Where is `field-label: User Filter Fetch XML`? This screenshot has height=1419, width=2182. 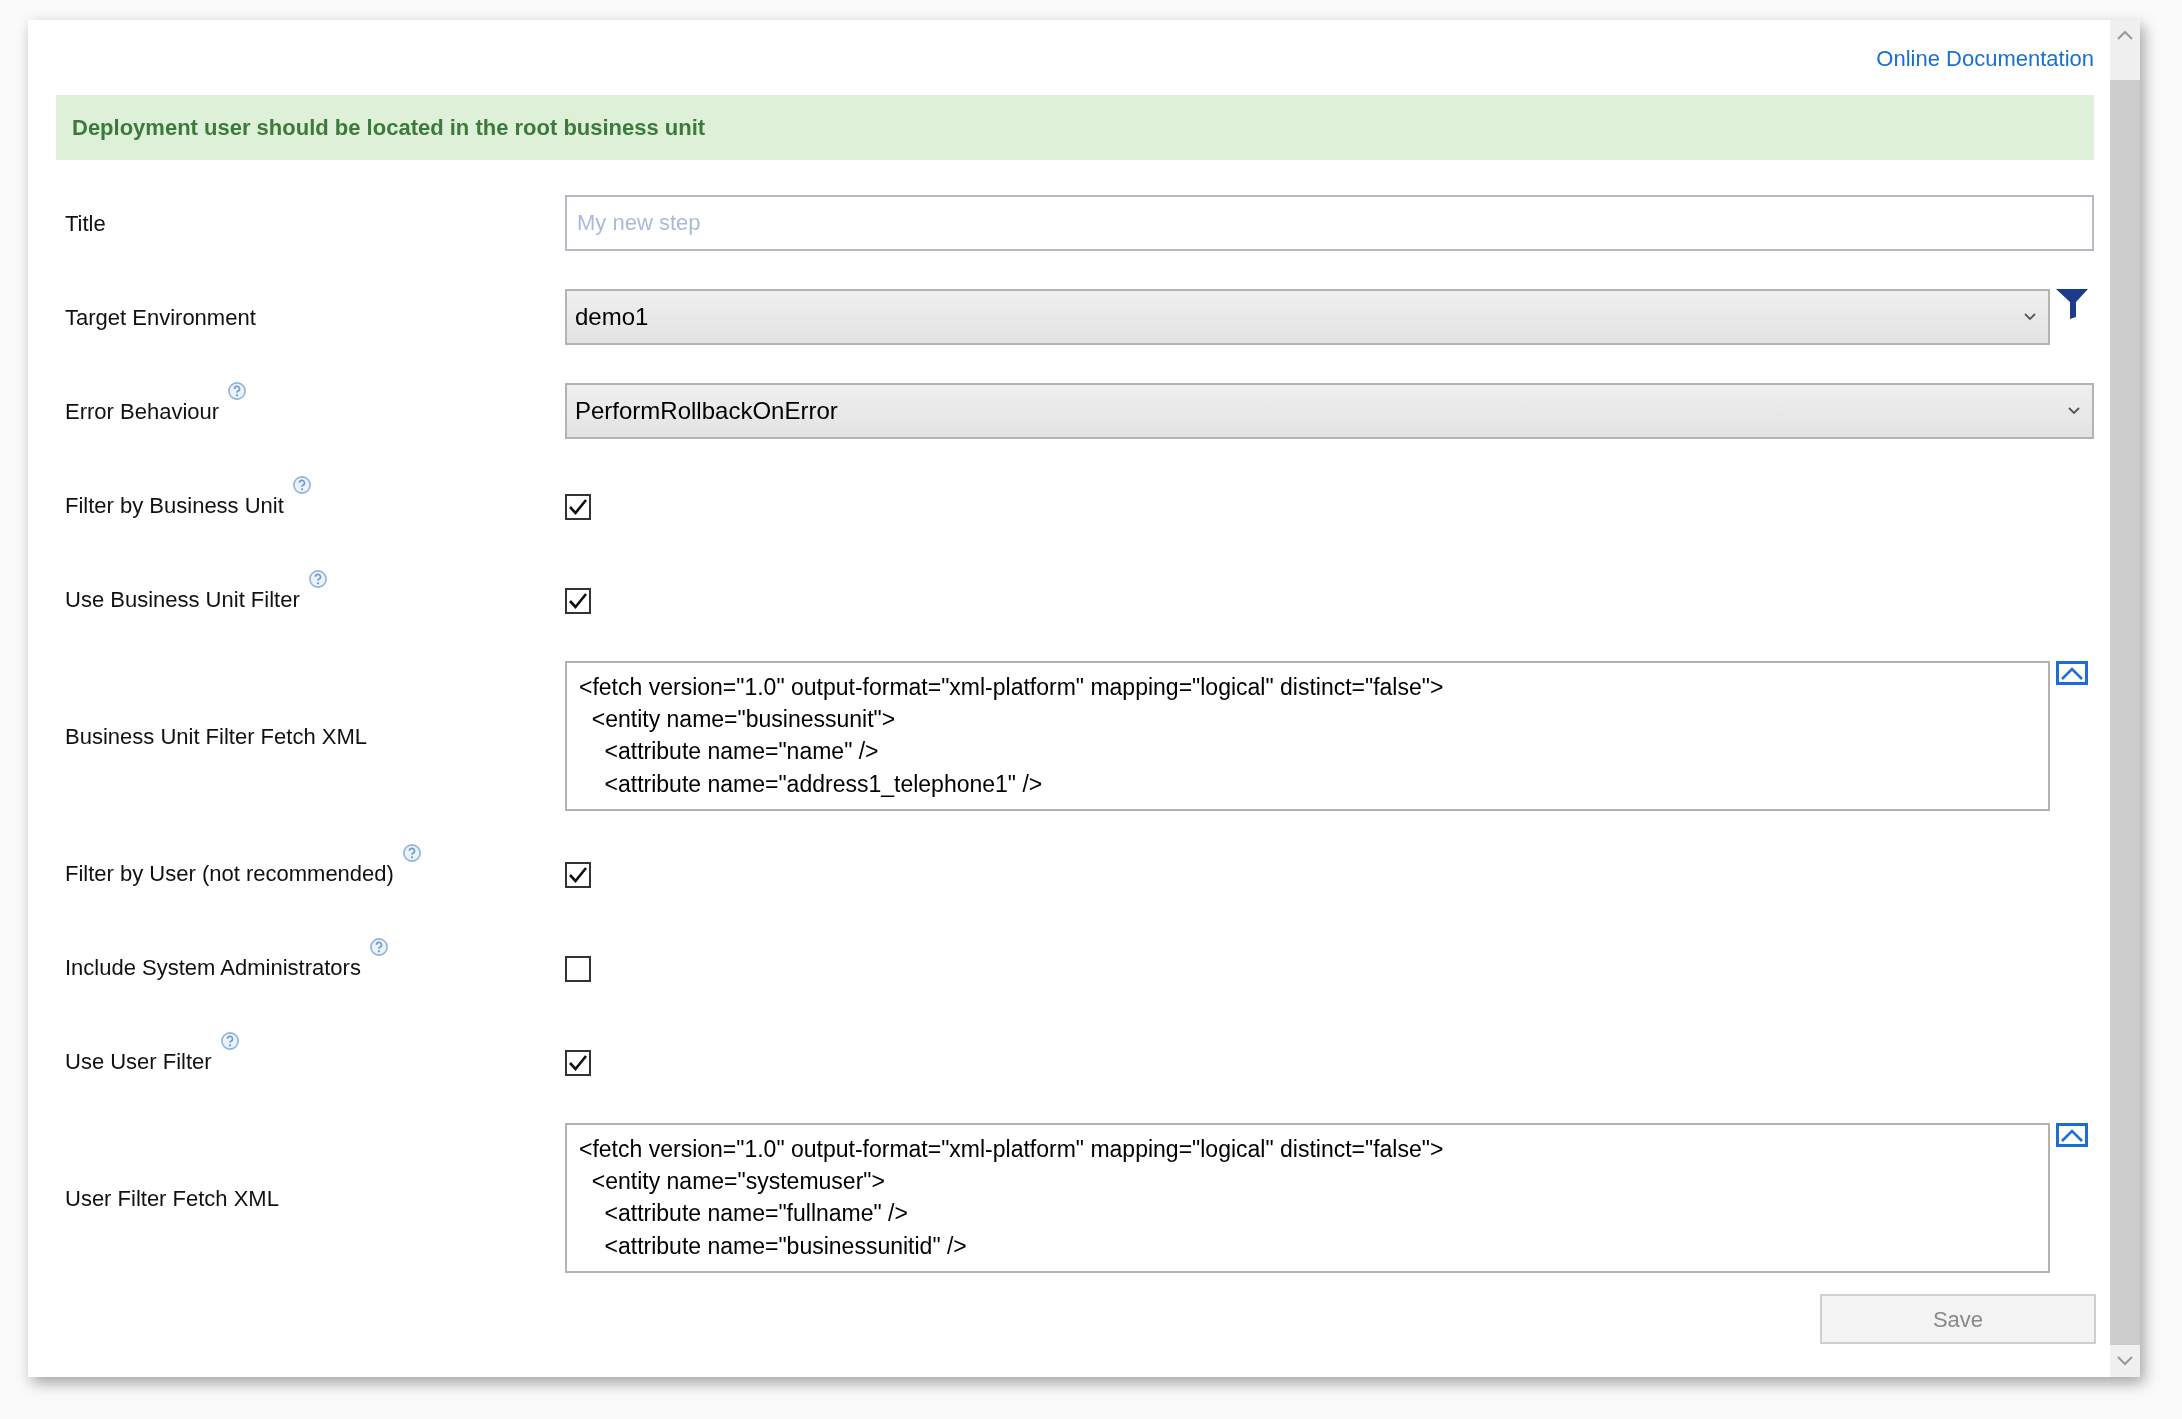 field-label: User Filter Fetch XML is located at coordinates (172, 1198).